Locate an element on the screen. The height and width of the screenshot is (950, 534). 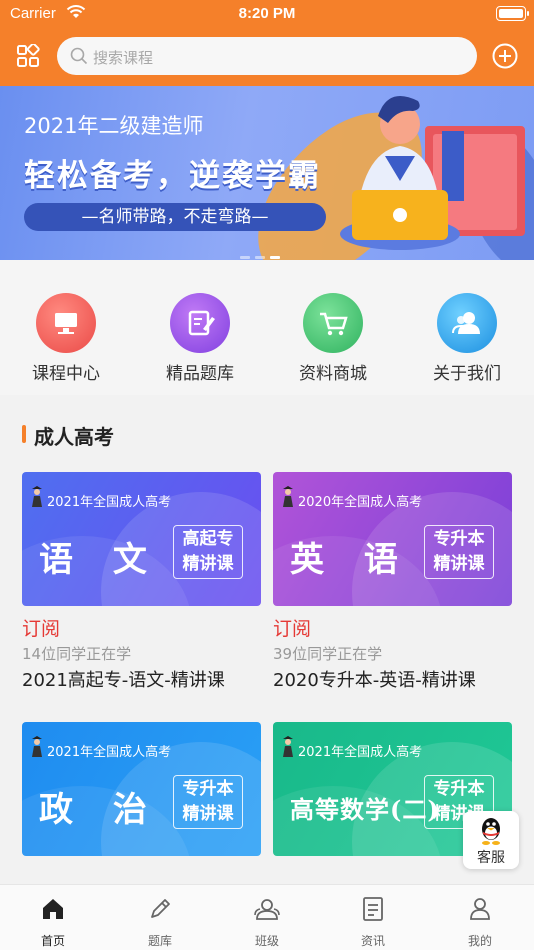
section-accent-bar is located at coordinates (24, 434).